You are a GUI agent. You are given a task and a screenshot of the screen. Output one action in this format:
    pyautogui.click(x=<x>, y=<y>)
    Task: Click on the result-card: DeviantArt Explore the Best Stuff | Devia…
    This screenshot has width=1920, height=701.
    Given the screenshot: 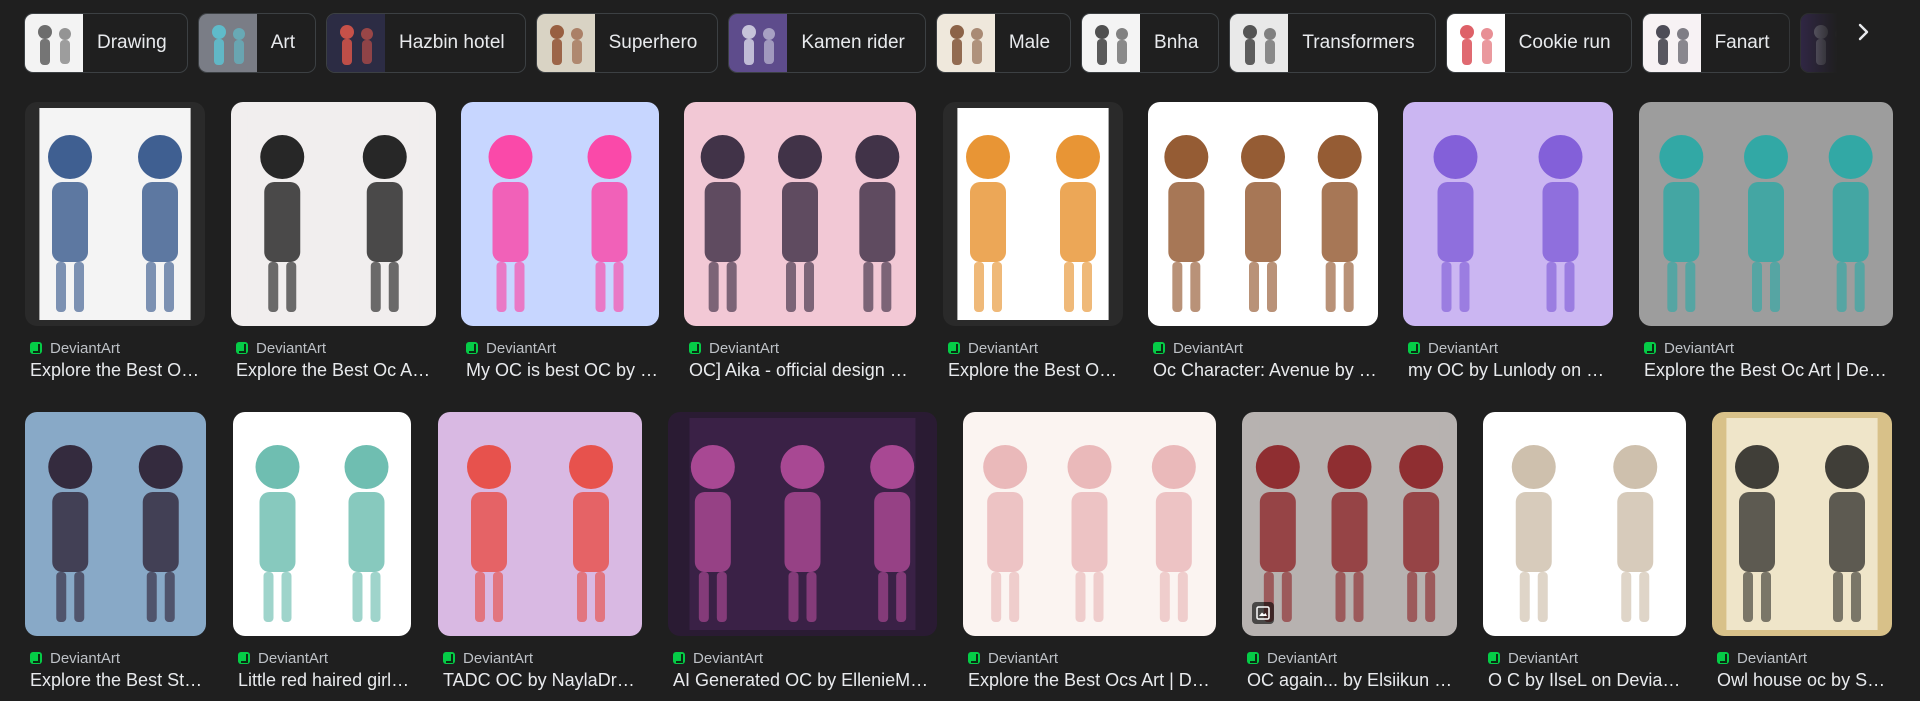 What is the action you would take?
    pyautogui.click(x=115, y=551)
    